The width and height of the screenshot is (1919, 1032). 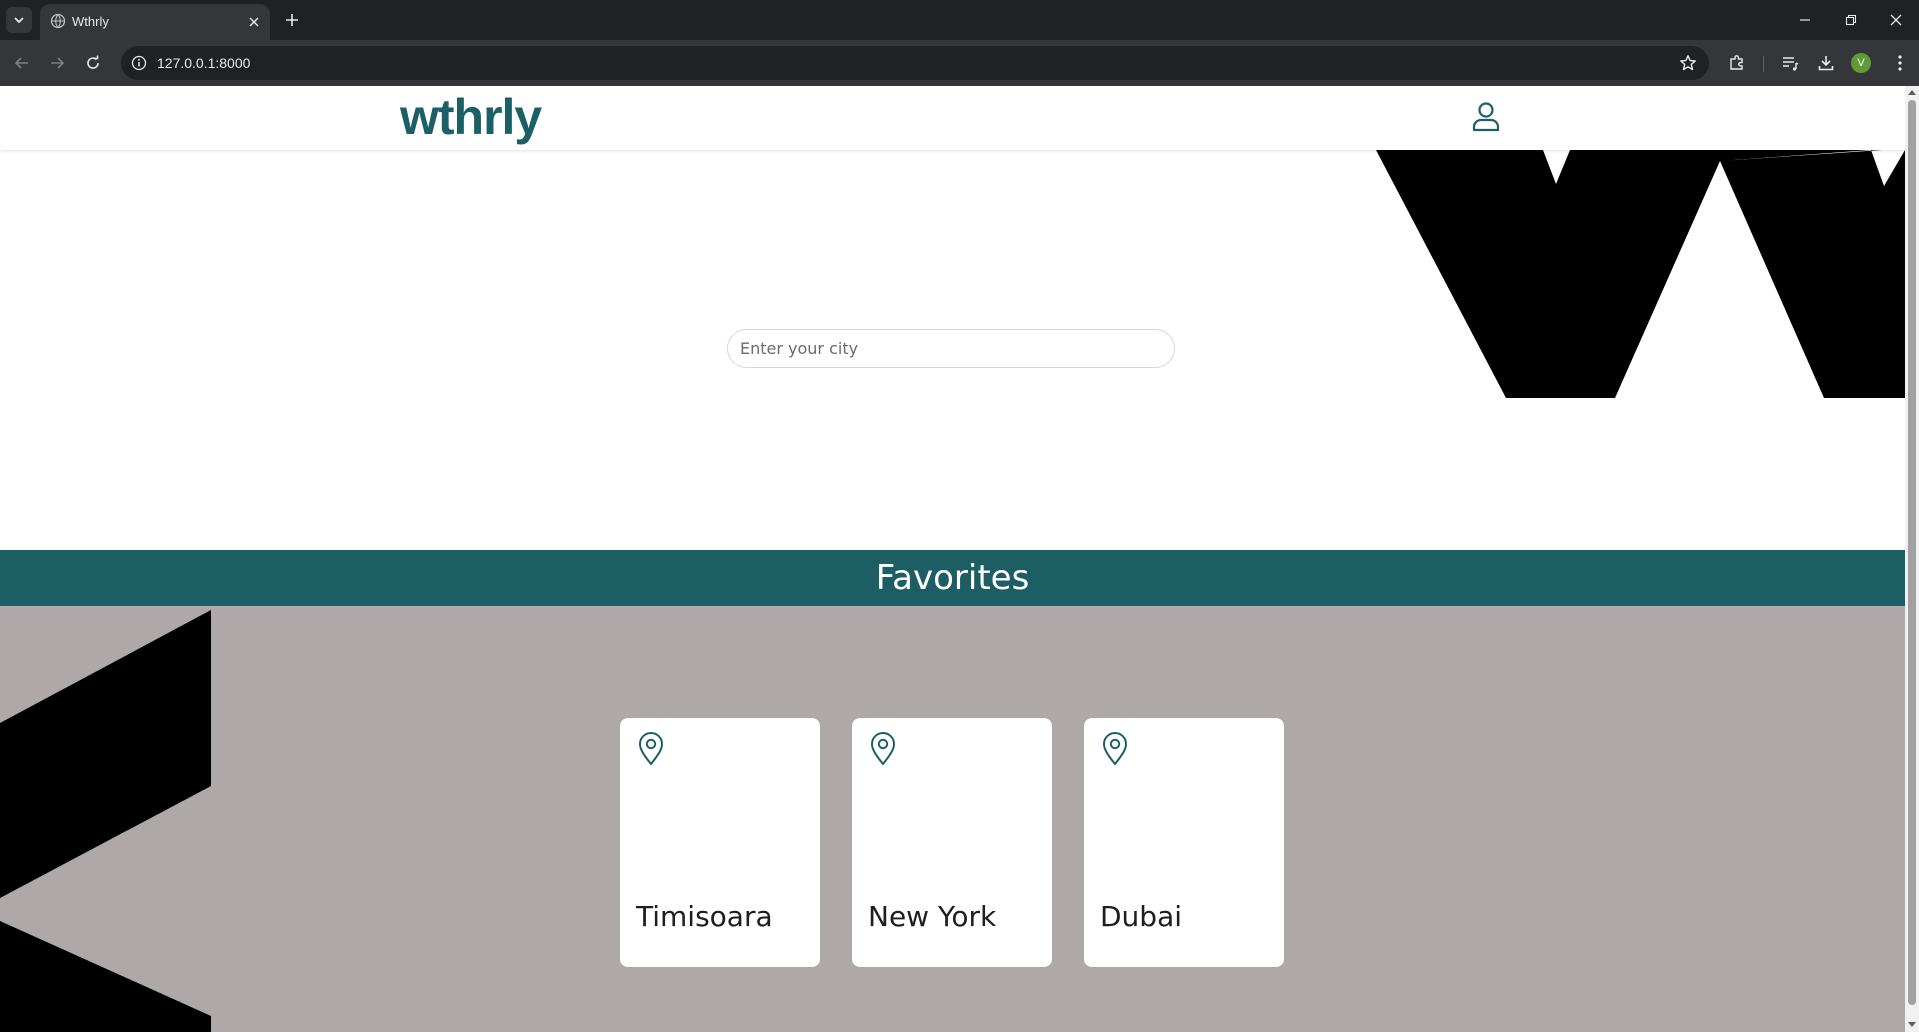 What do you see at coordinates (952, 118) in the screenshot?
I see `site-header: wthrly` at bounding box center [952, 118].